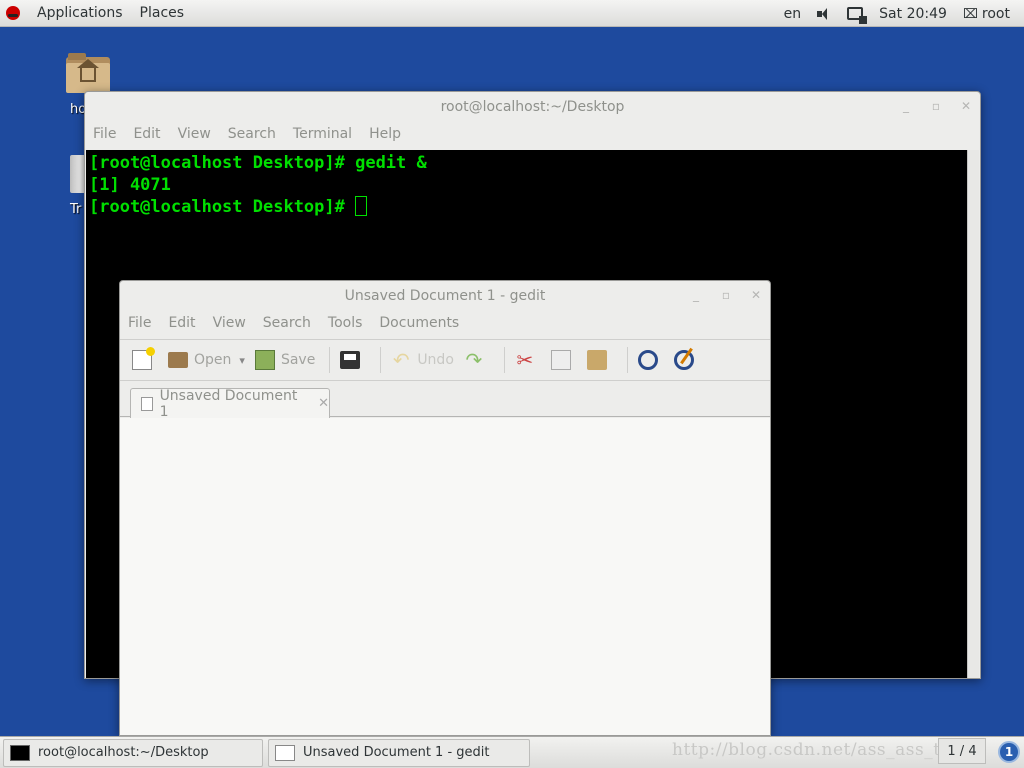 The width and height of the screenshot is (1024, 768). What do you see at coordinates (76, 209) in the screenshot?
I see `trash-label: Tr` at bounding box center [76, 209].